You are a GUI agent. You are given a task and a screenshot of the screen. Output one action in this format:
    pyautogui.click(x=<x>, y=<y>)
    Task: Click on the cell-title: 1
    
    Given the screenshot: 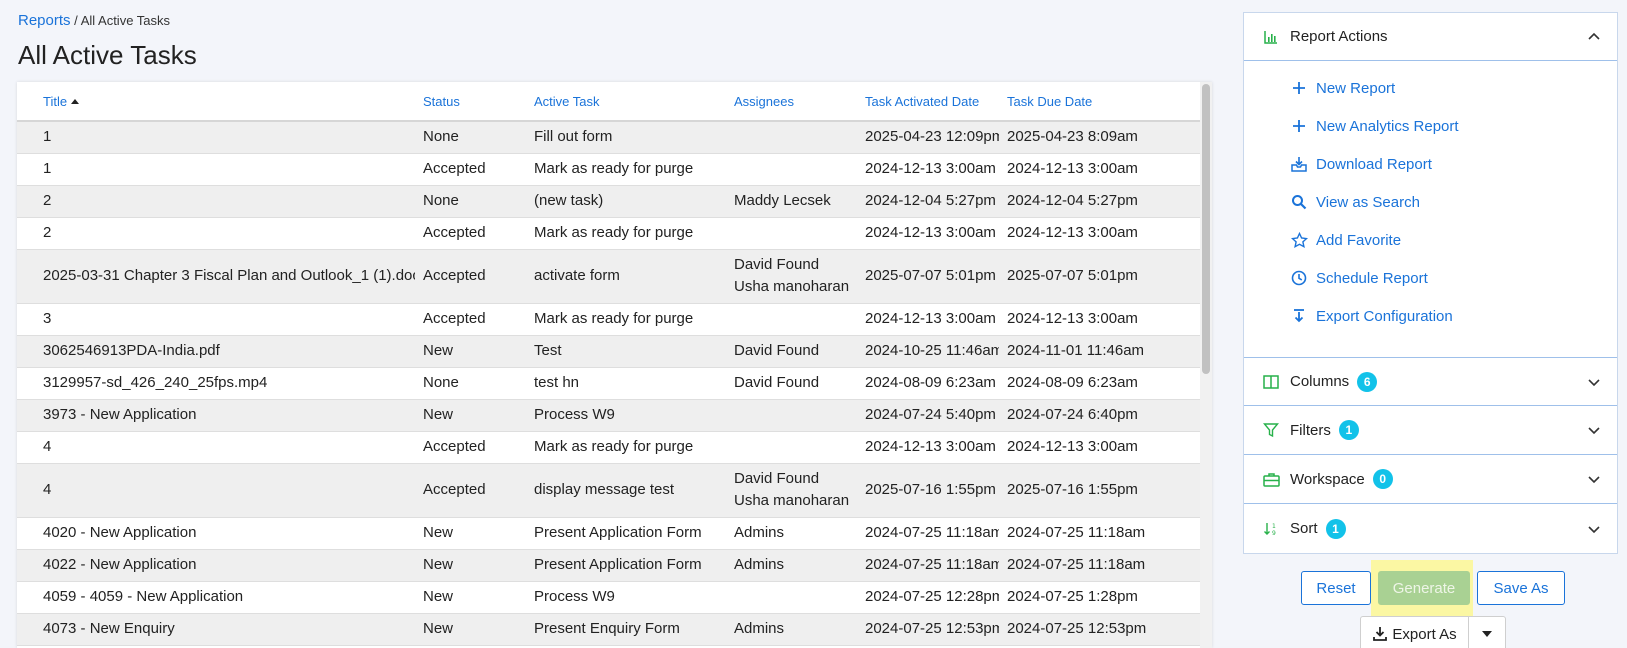 What is the action you would take?
    pyautogui.click(x=216, y=169)
    